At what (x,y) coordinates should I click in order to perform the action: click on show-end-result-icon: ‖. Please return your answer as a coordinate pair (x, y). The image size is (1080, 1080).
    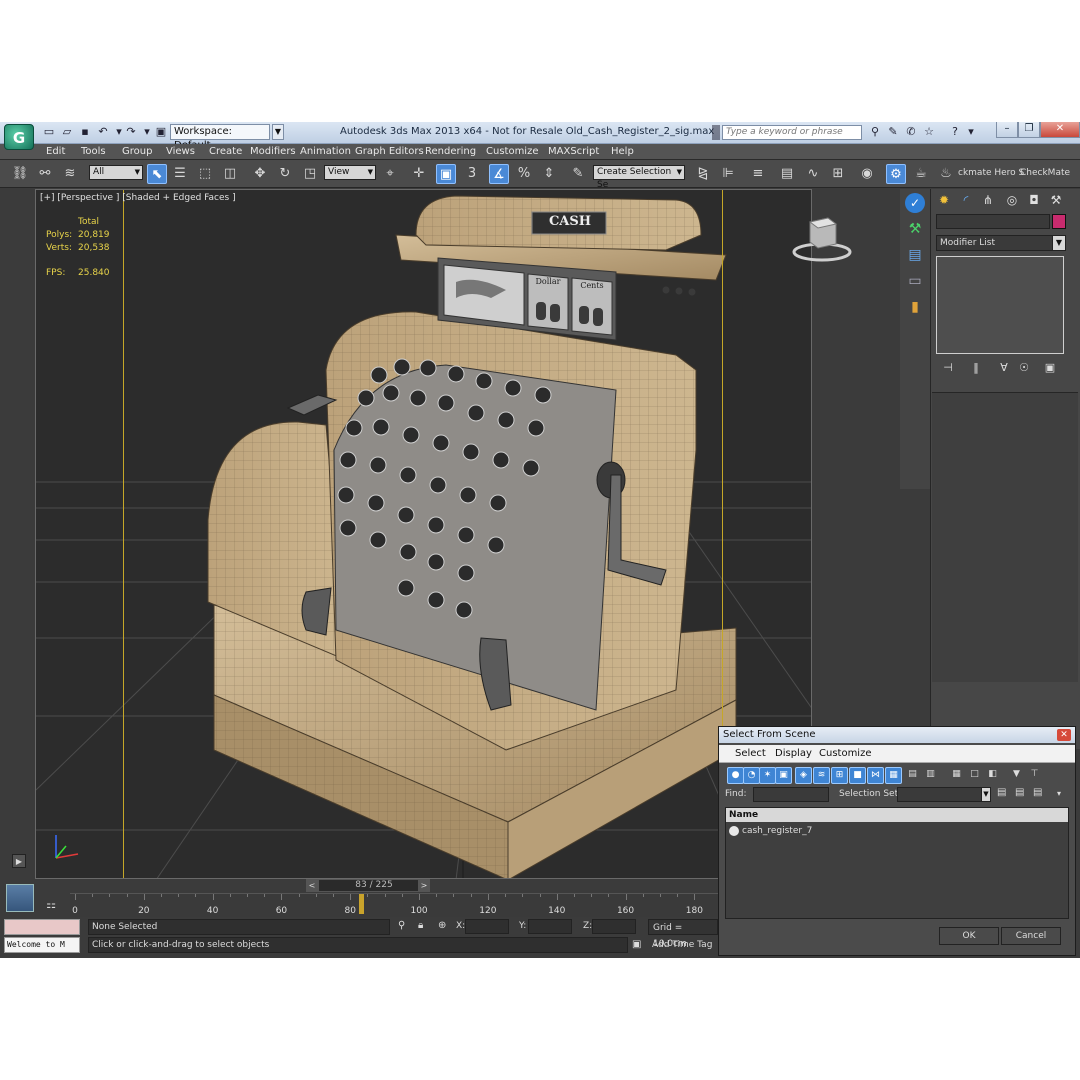
    Looking at the image, I should click on (976, 368).